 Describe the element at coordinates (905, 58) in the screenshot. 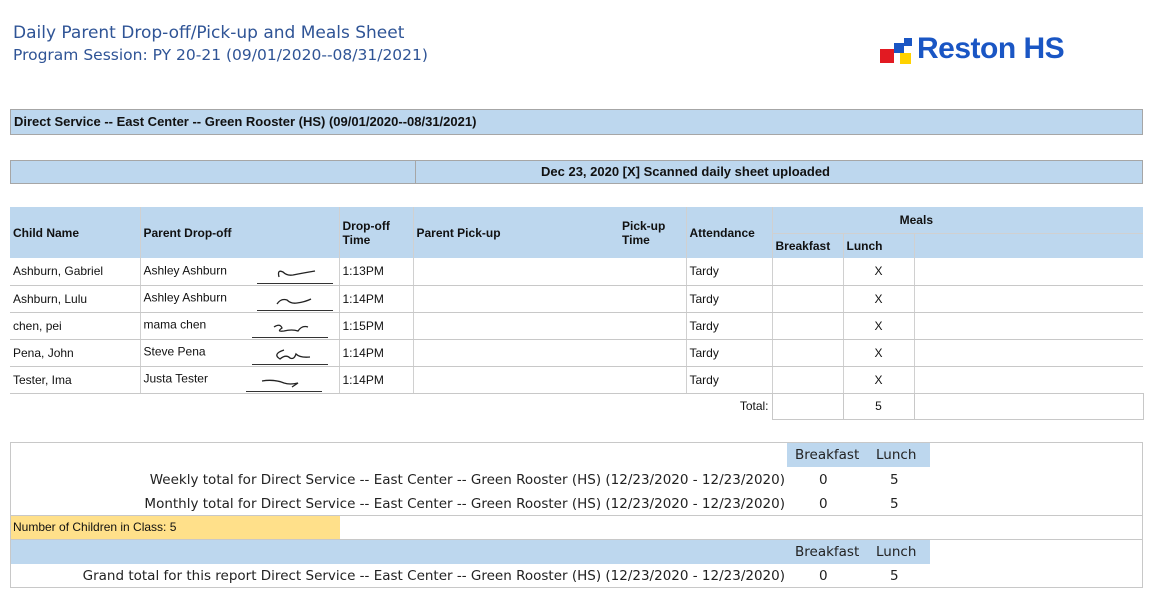

I see `logo-square-yellow-icon` at that location.